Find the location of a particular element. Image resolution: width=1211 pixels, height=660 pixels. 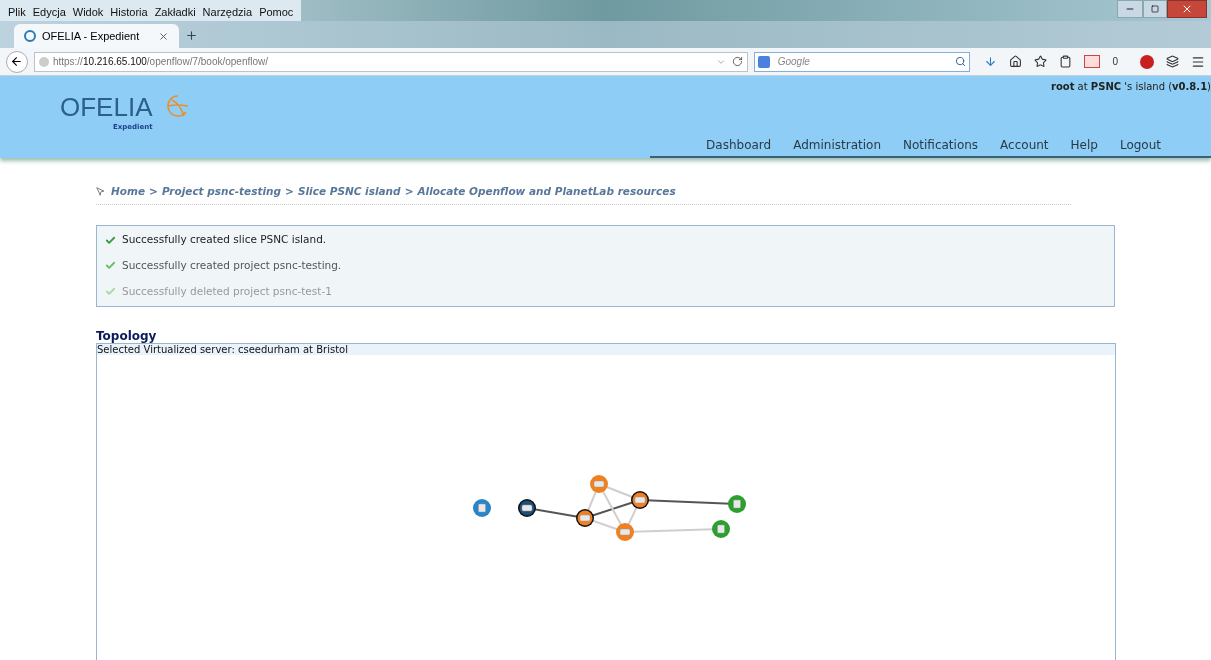

search-box: Google is located at coordinates (862, 61).